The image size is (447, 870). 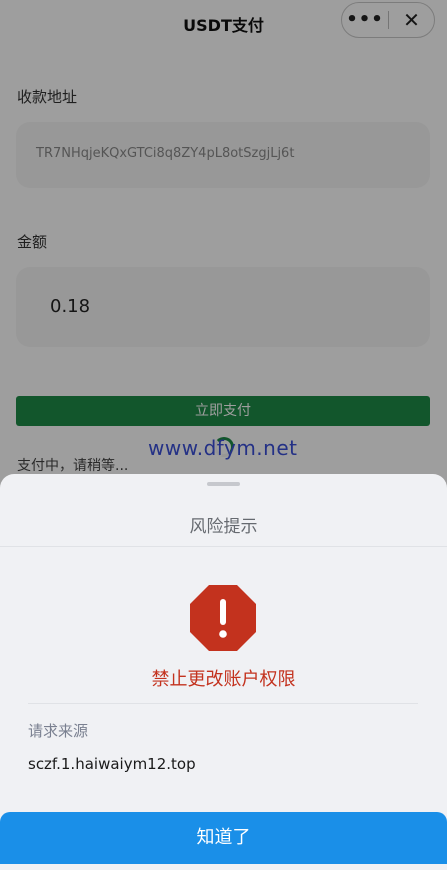 What do you see at coordinates (223, 546) in the screenshot?
I see `title-divider` at bounding box center [223, 546].